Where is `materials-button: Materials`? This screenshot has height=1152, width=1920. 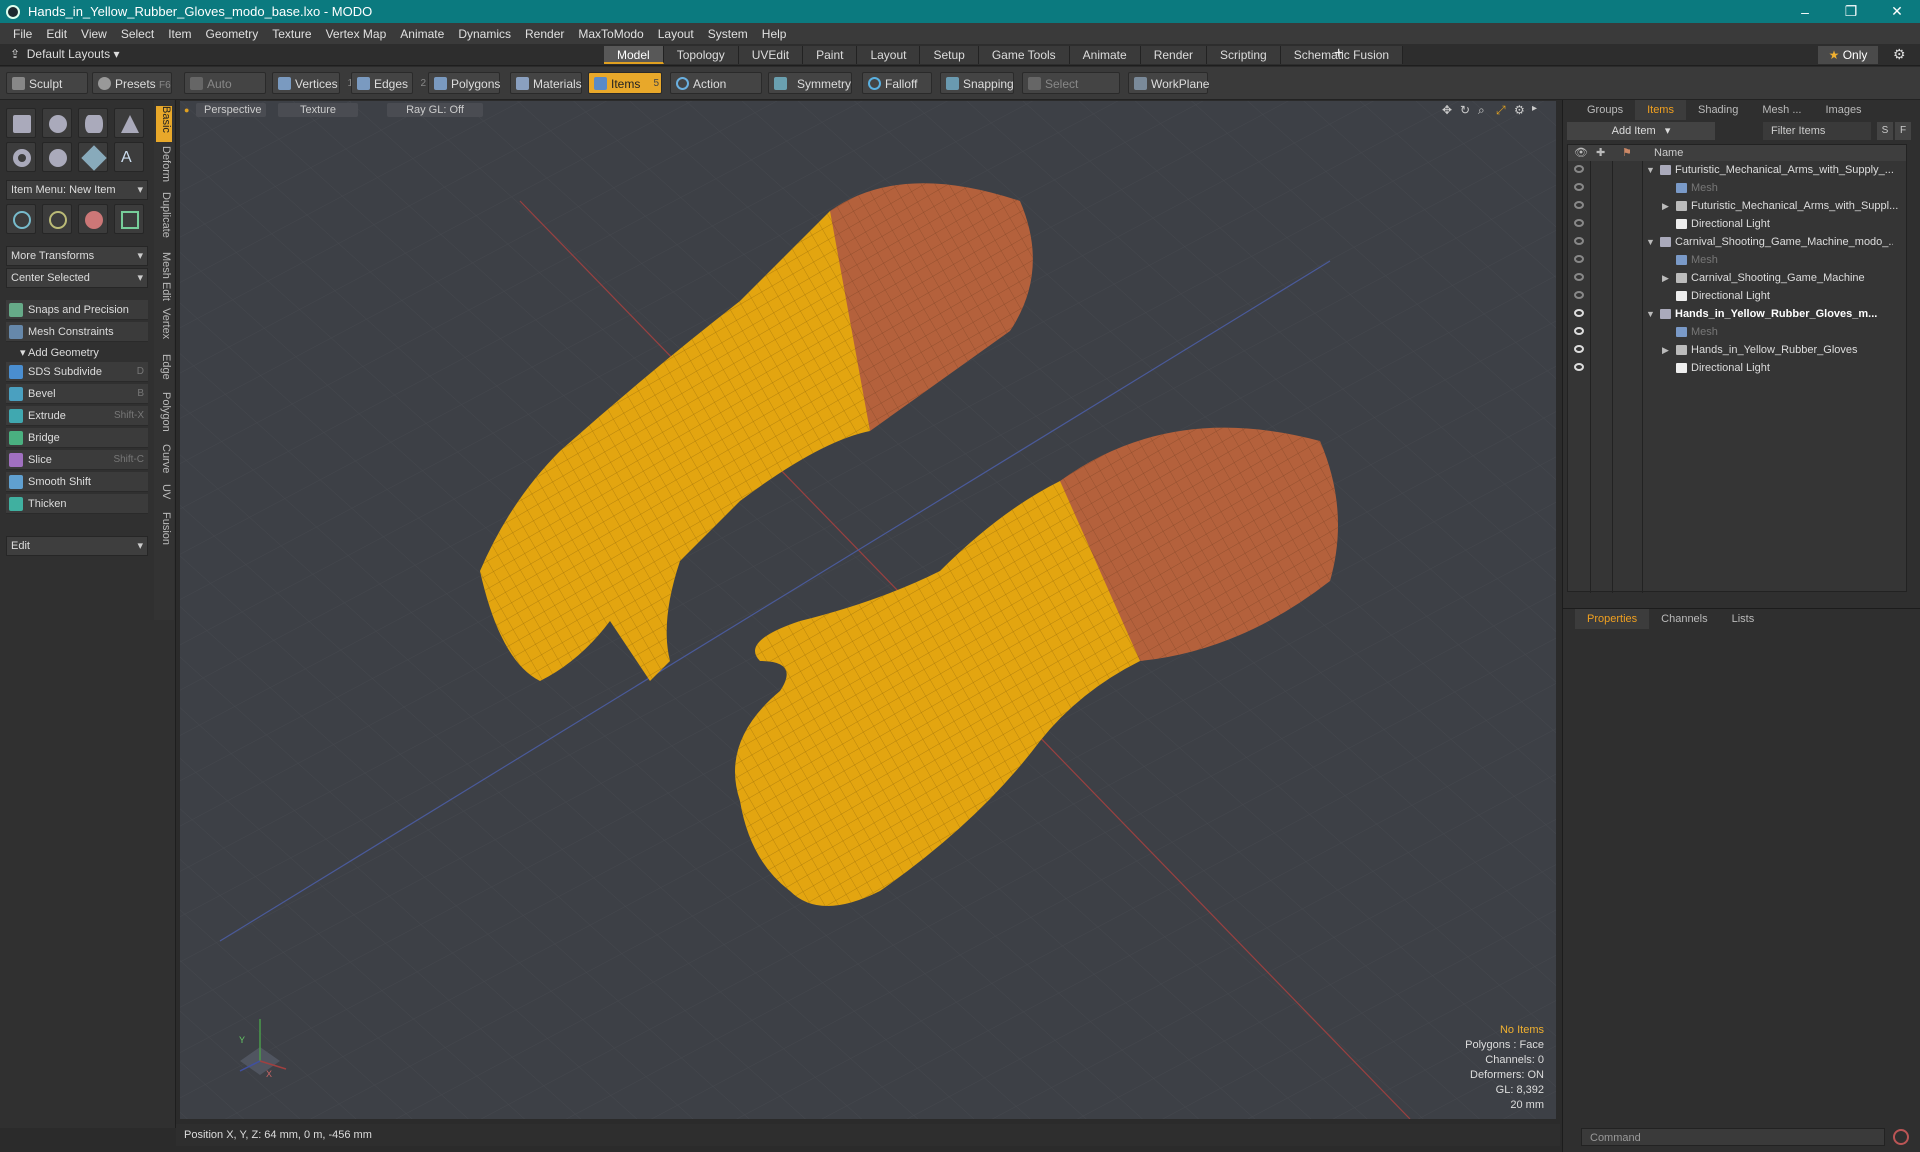 materials-button: Materials is located at coordinates (546, 83).